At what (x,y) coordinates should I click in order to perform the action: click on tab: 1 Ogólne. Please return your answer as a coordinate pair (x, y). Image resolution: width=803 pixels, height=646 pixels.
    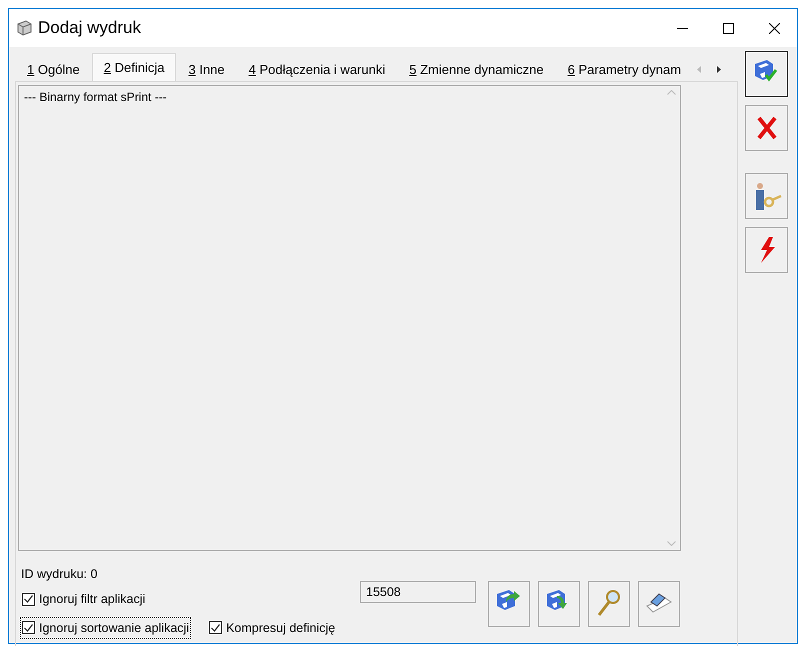
    Looking at the image, I should click on (53, 69).